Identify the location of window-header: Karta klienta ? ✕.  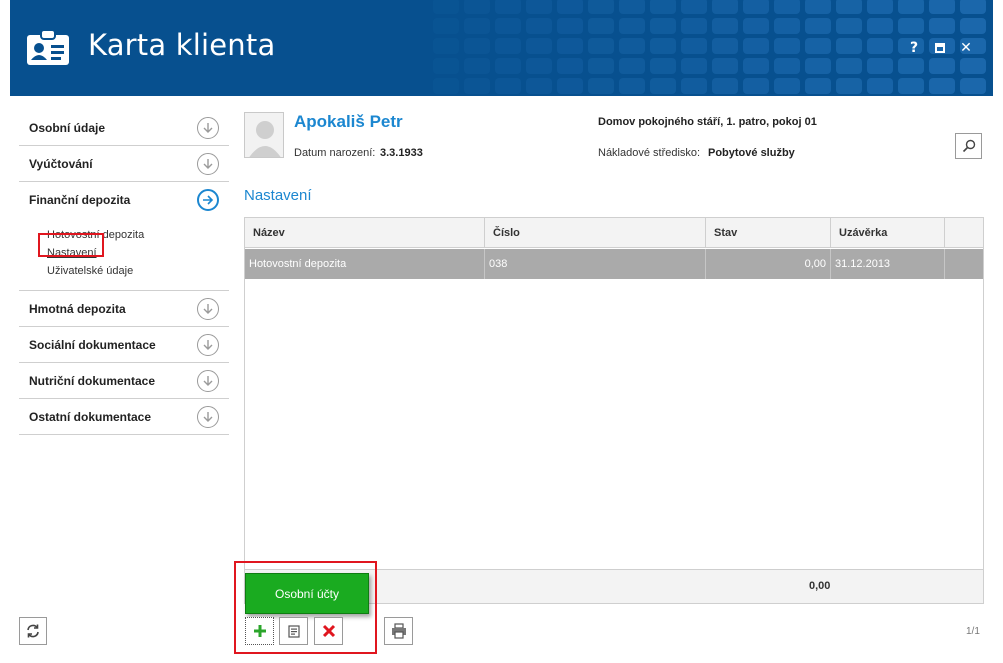
(501, 48).